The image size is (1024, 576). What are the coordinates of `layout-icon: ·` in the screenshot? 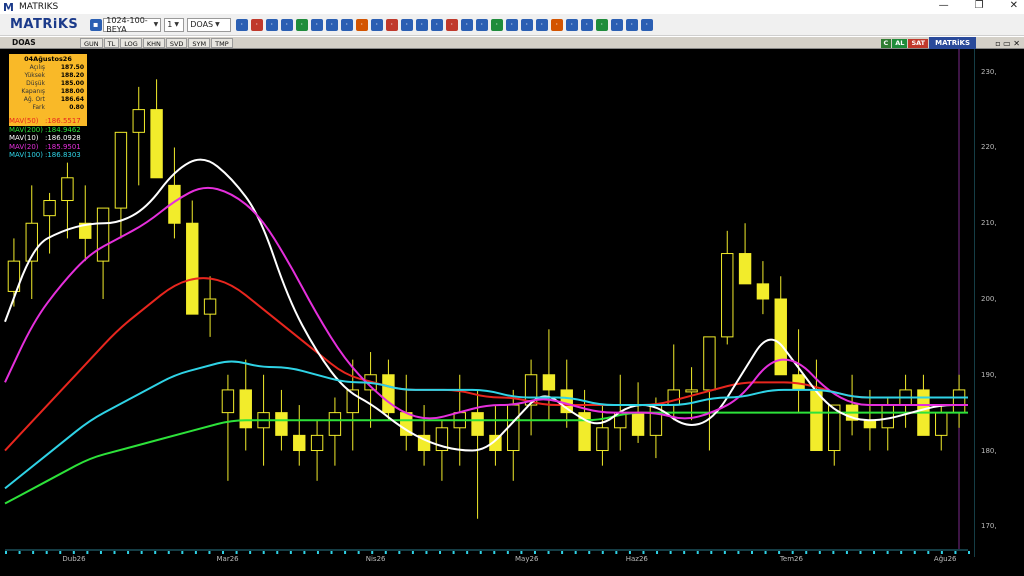 It's located at (256, 24).